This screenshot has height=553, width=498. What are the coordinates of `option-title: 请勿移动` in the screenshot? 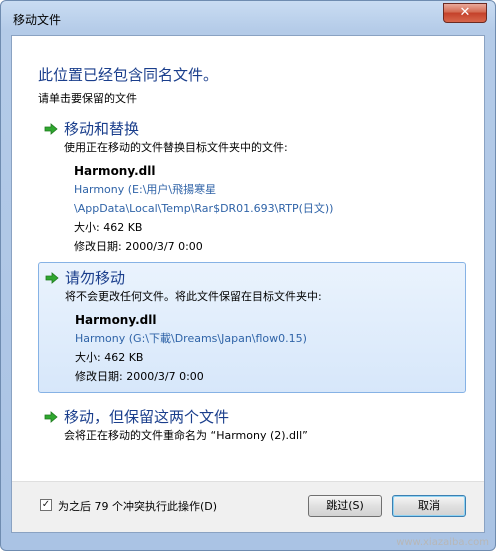 It's located at (95, 278).